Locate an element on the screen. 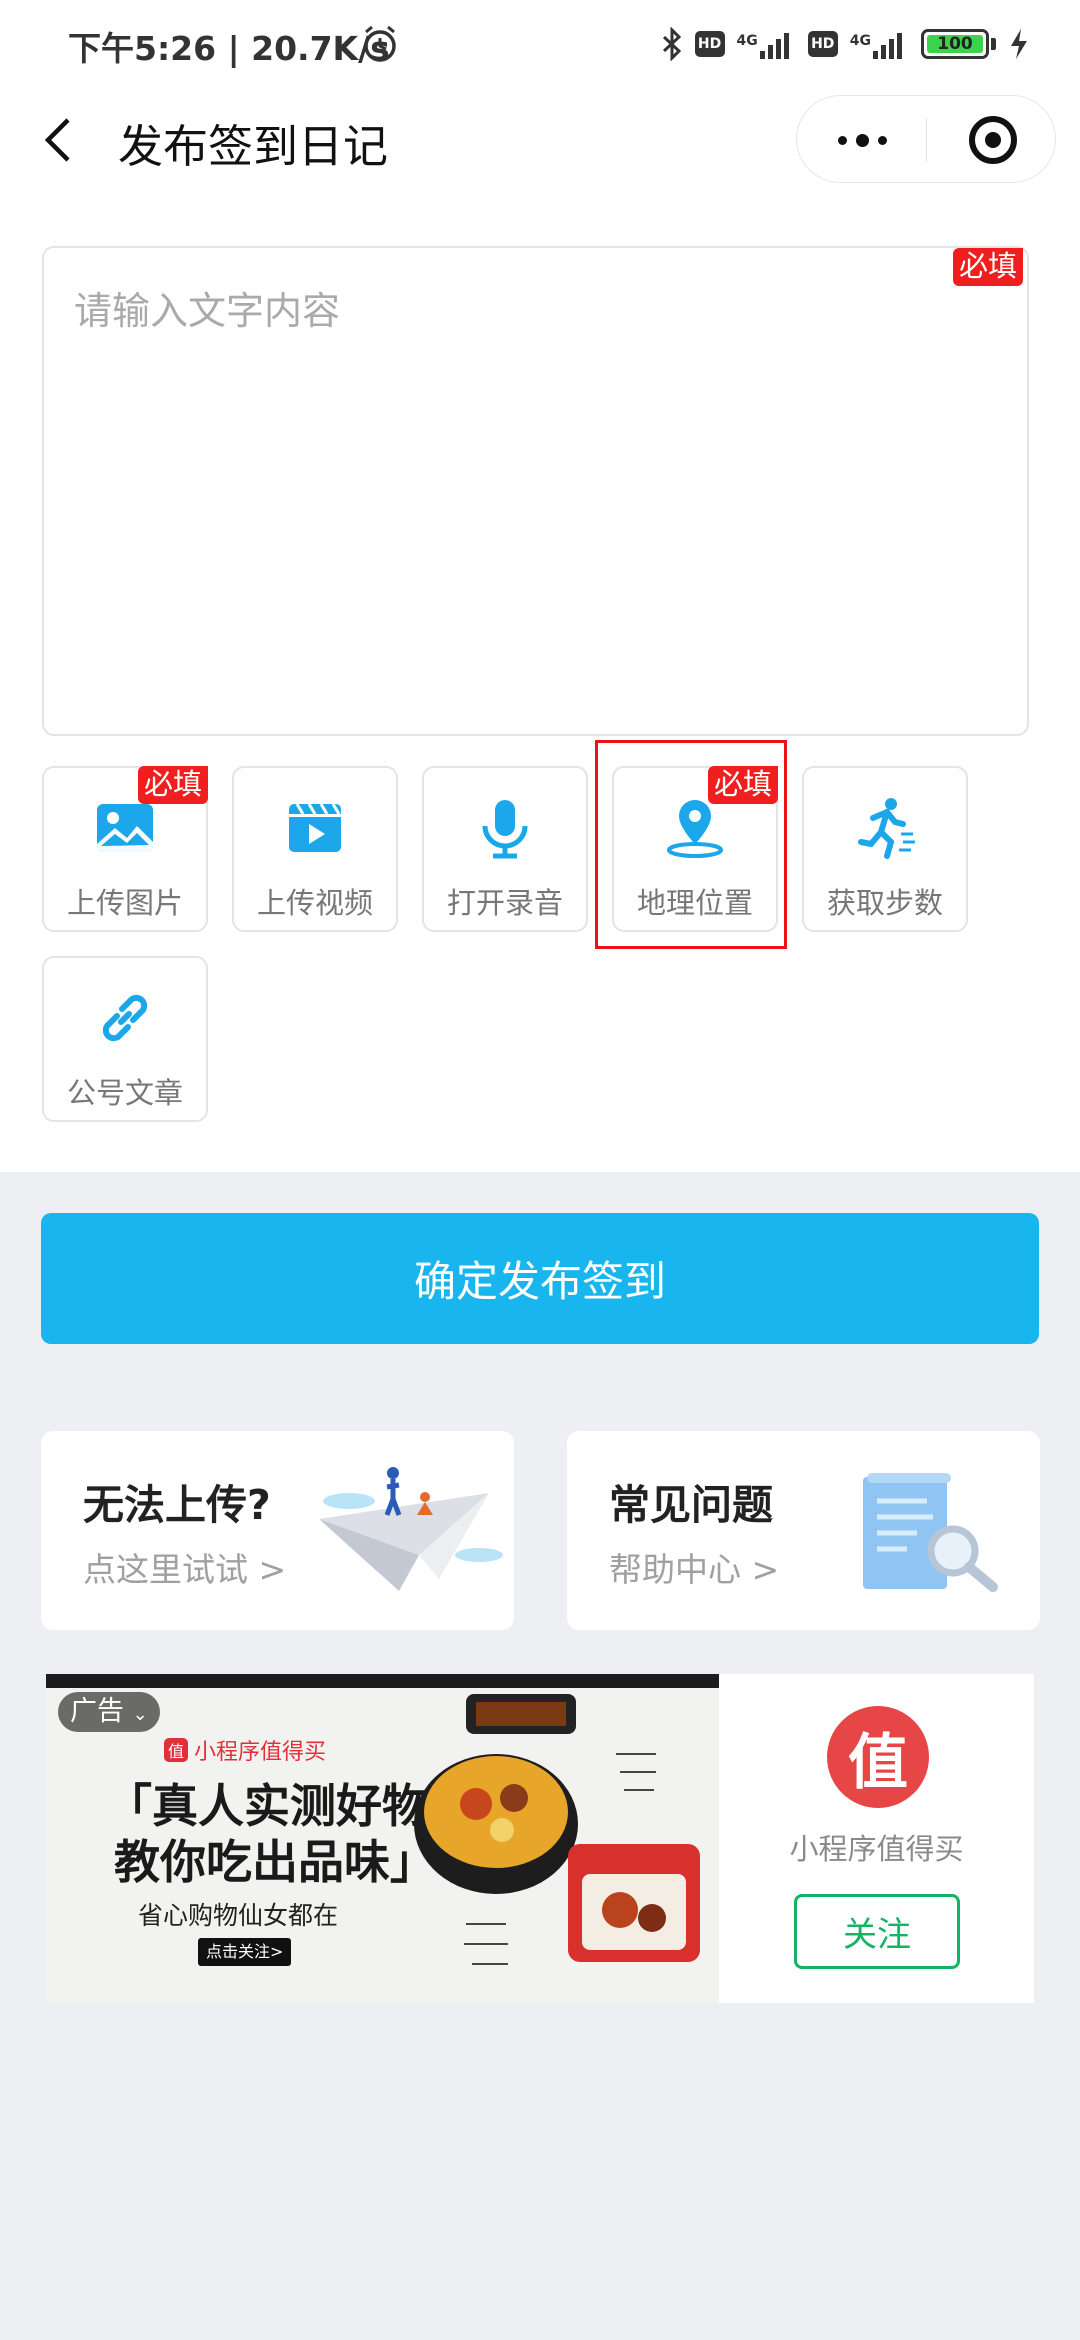  battery-icon: 100 is located at coordinates (955, 44).